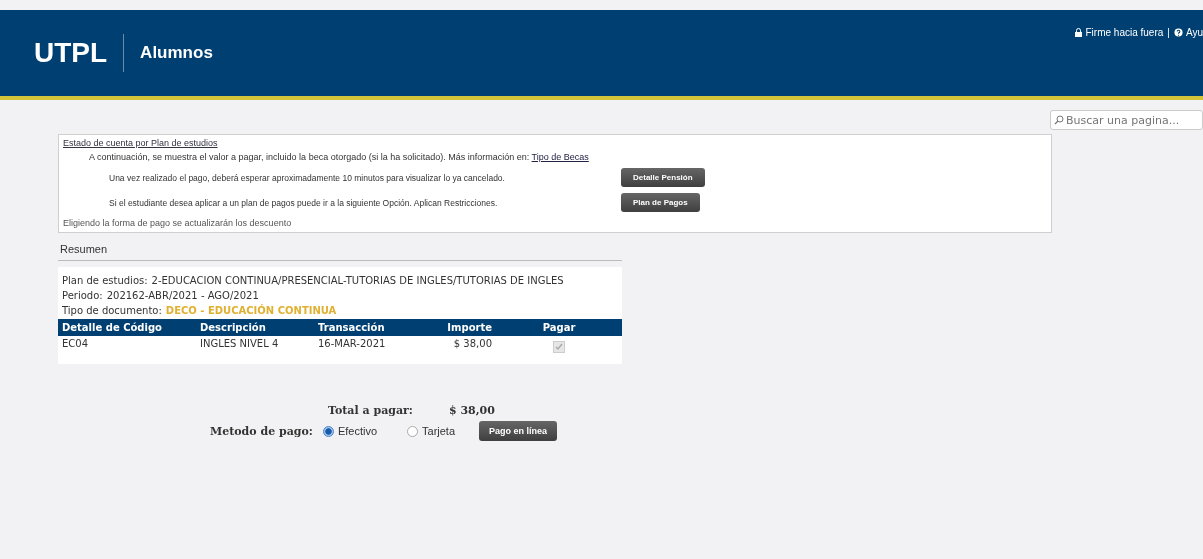  I want to click on table-cell-text: $ 38,00, so click(472, 344).